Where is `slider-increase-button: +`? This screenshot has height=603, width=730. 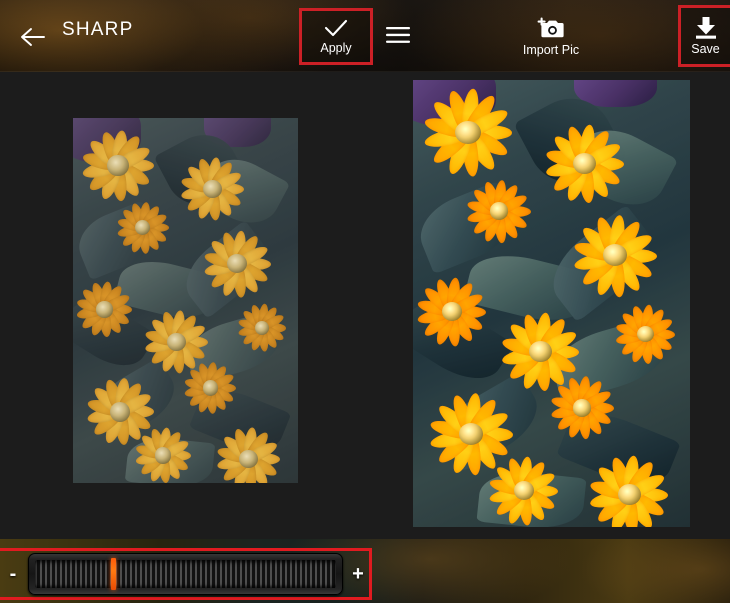
slider-increase-button: + is located at coordinates (358, 574).